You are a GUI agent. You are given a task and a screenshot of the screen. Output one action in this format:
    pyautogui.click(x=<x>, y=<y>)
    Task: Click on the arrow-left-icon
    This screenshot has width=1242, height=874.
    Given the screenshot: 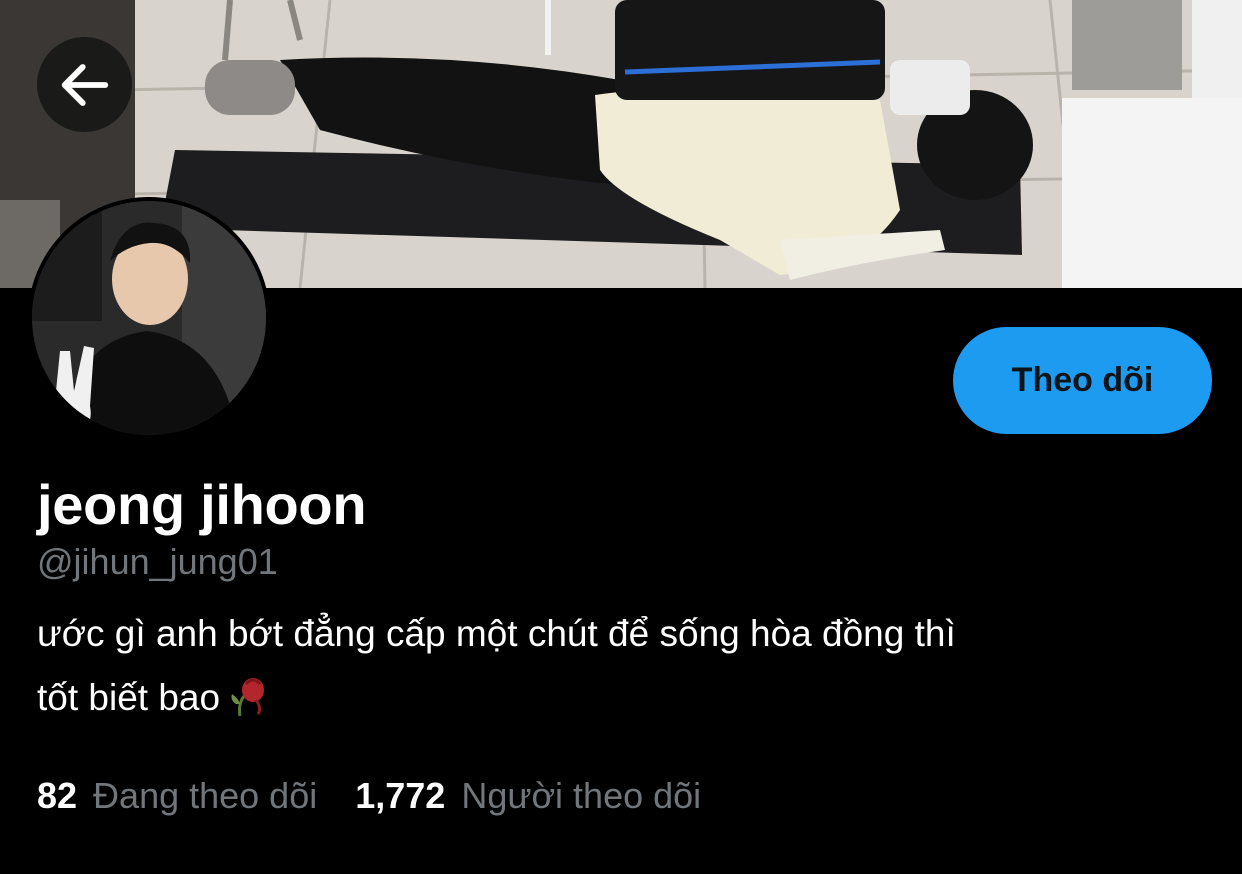 What is the action you would take?
    pyautogui.click(x=84, y=84)
    